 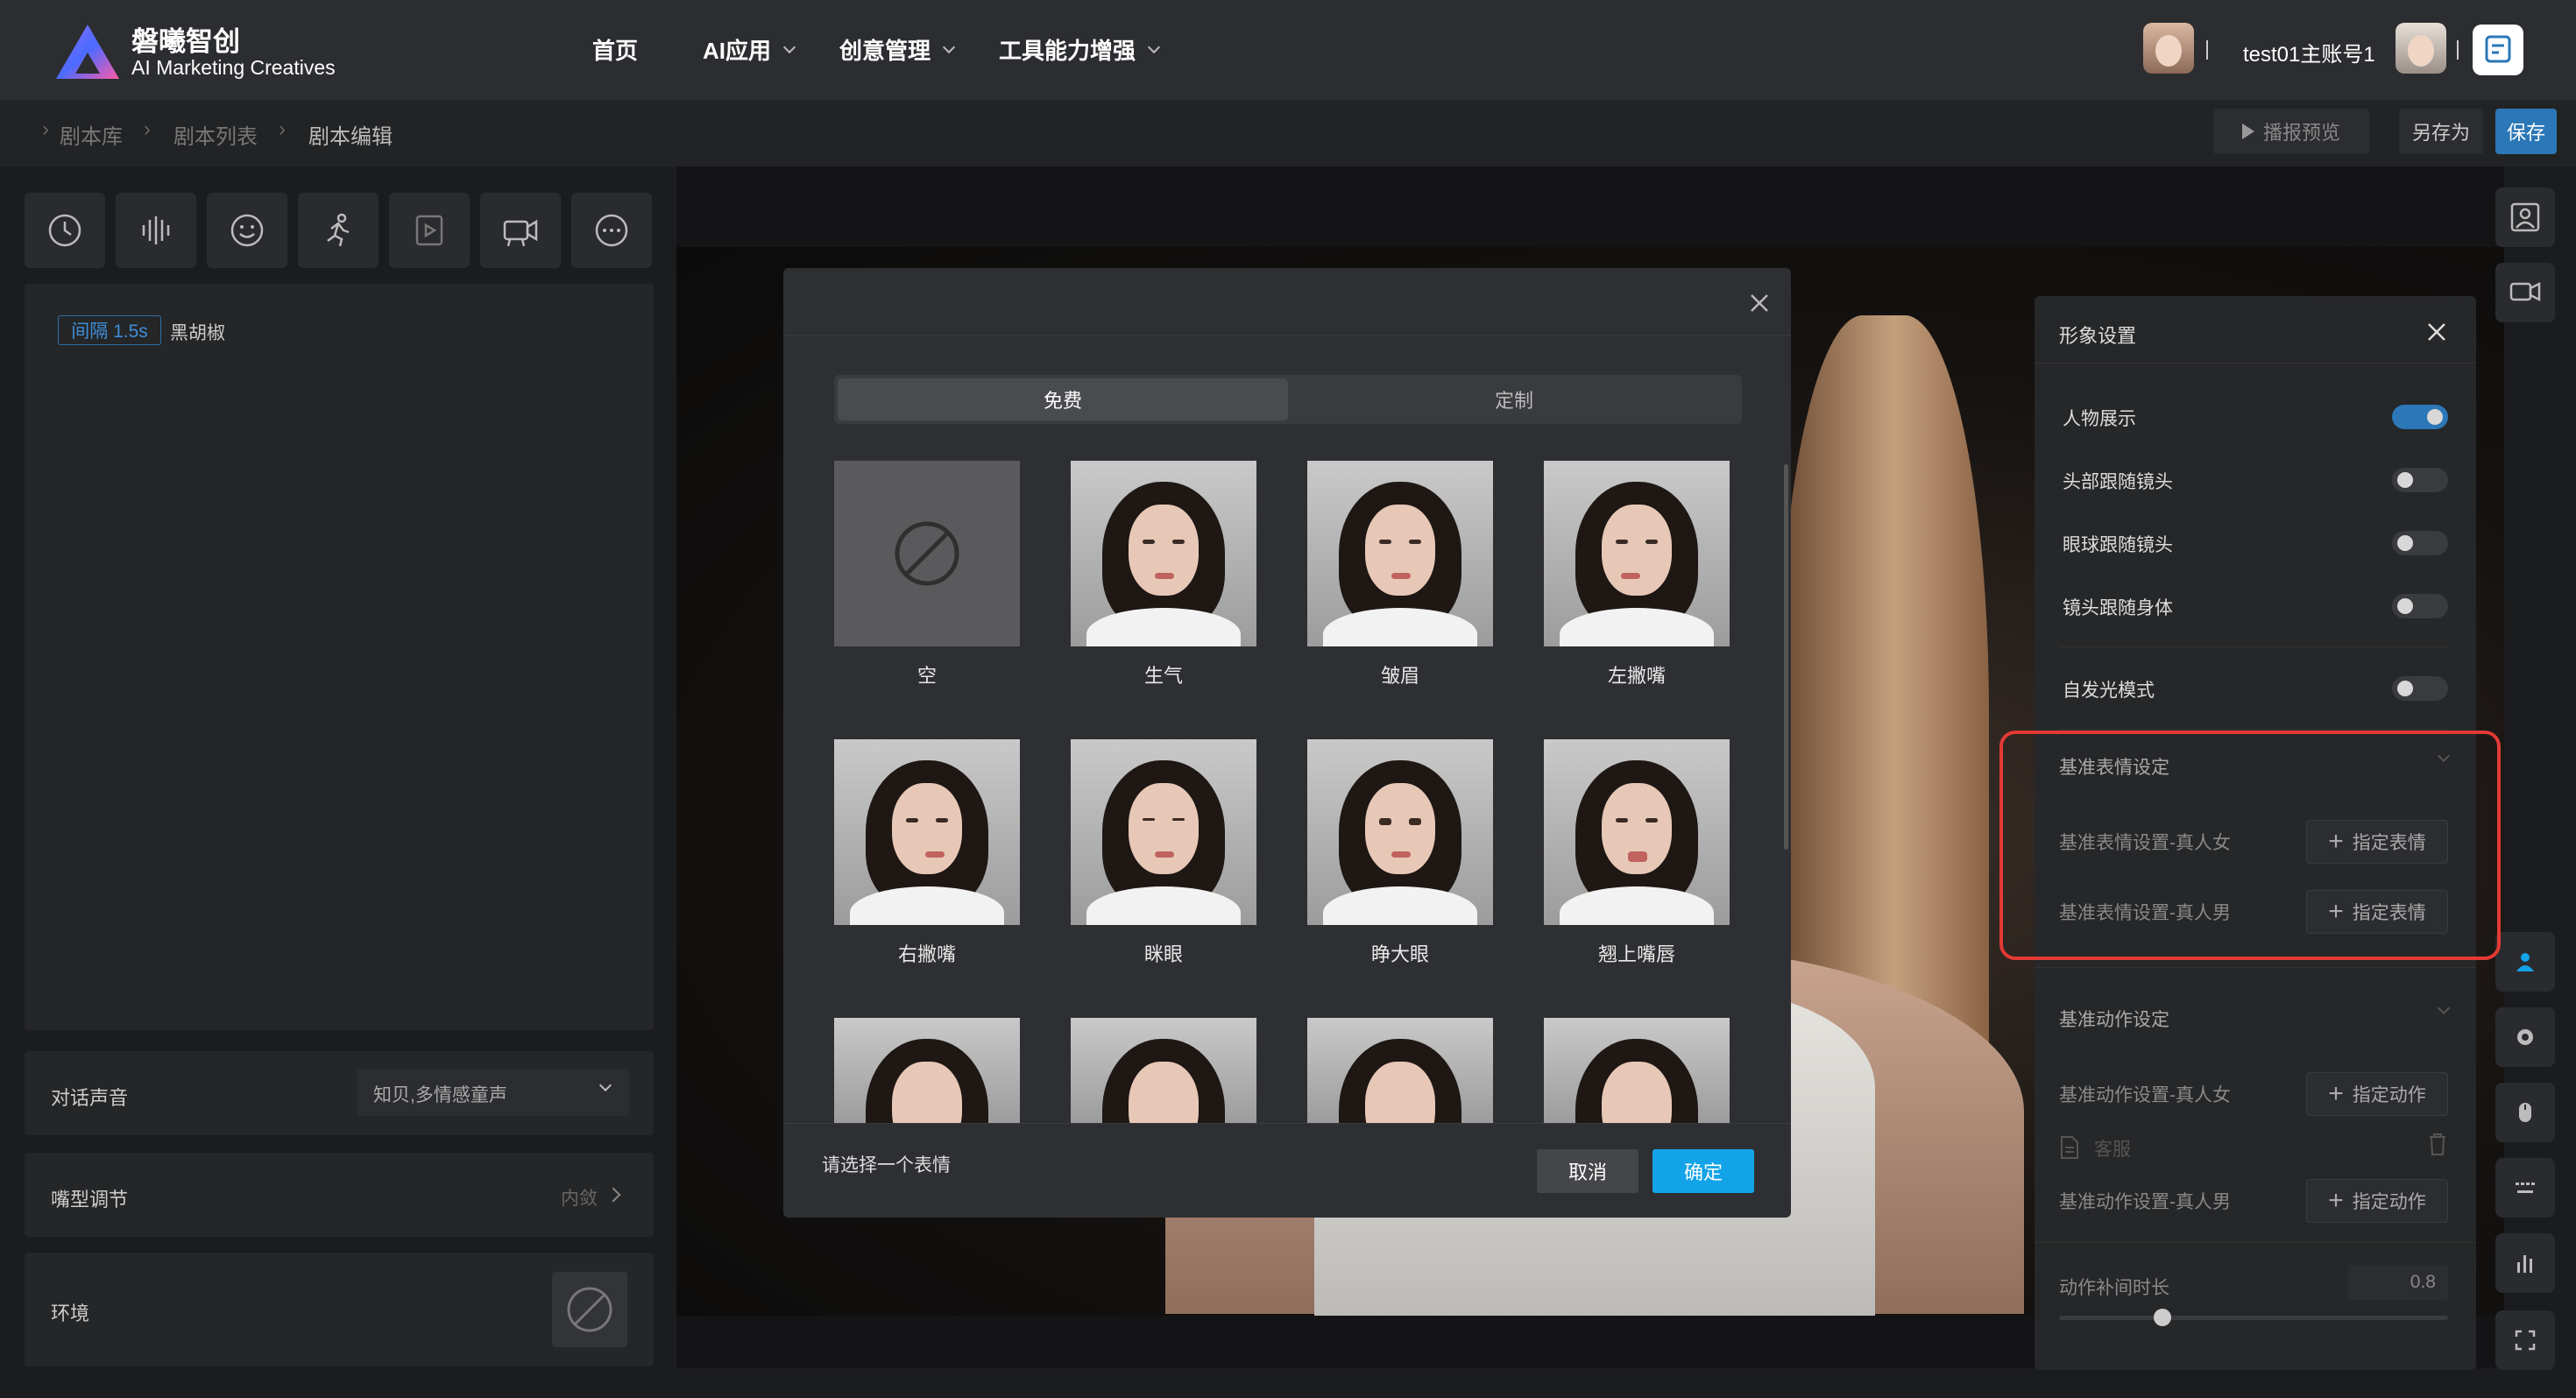 What do you see at coordinates (2253, 1318) in the screenshot?
I see `tween-slider-track` at bounding box center [2253, 1318].